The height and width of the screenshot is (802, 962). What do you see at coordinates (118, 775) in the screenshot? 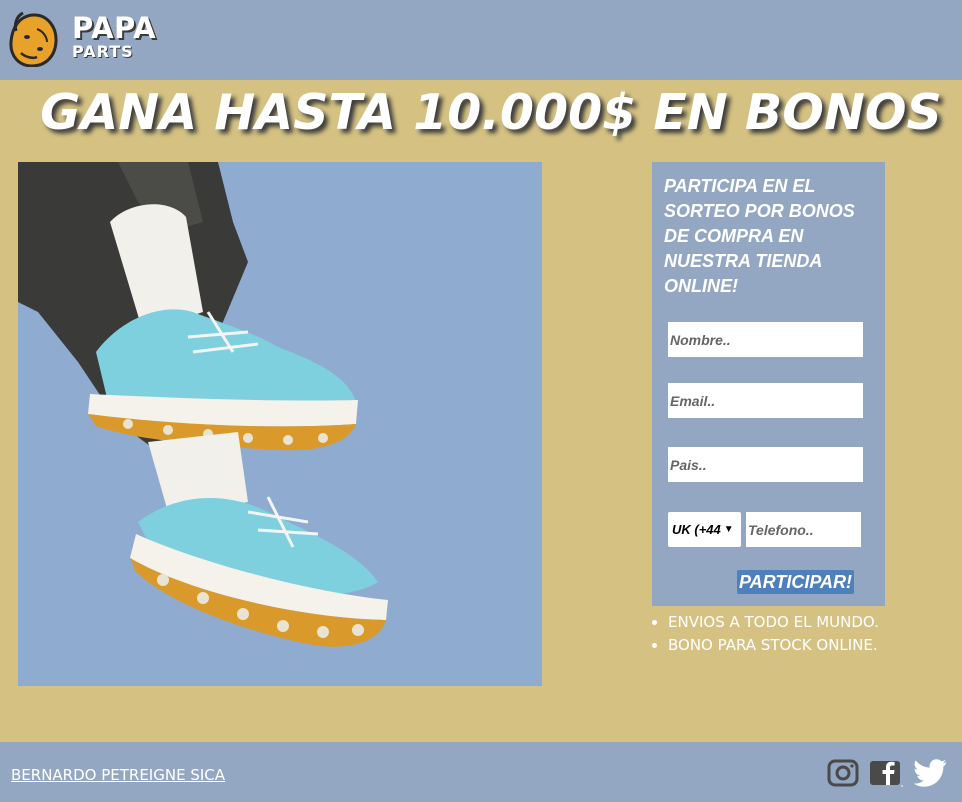
I see `author-link: BERNARDO PETREIGNE SICA` at bounding box center [118, 775].